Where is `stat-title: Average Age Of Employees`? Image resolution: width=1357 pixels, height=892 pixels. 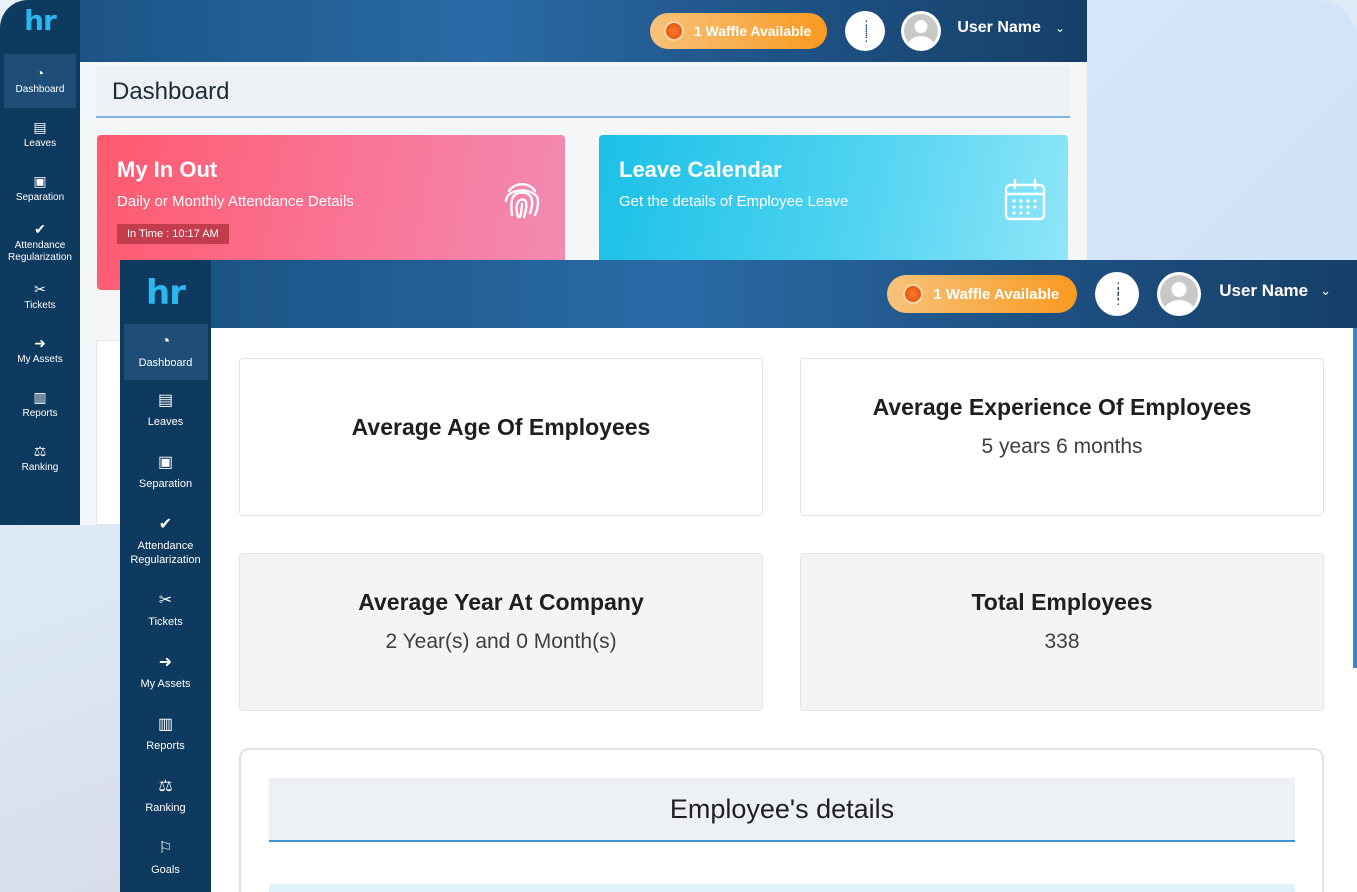
stat-title: Average Age Of Employees is located at coordinates (501, 427).